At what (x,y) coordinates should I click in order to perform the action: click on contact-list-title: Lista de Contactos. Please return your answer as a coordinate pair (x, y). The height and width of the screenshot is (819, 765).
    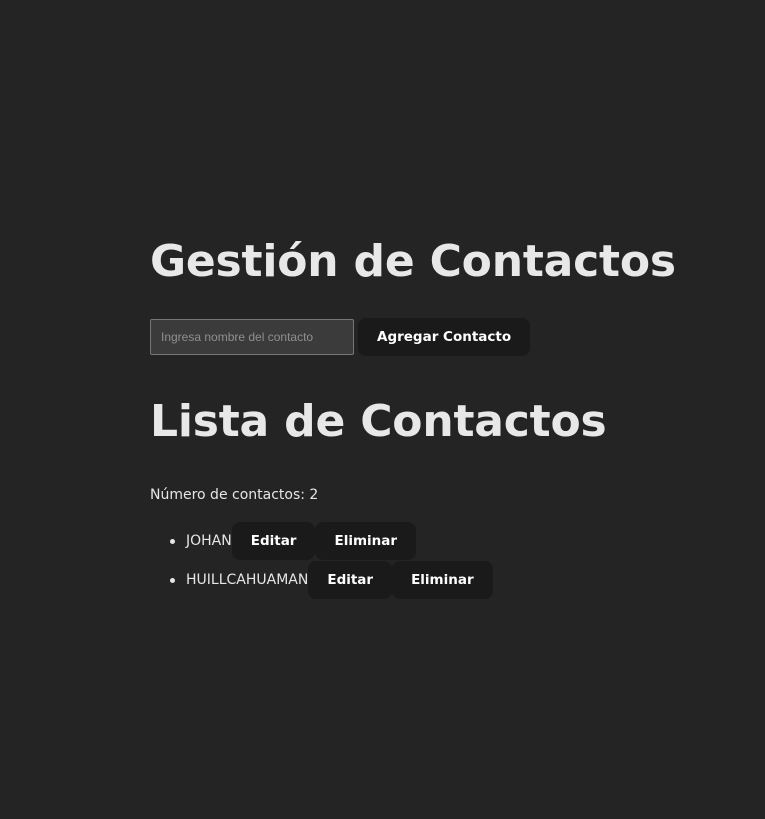
    Looking at the image, I should click on (378, 421).